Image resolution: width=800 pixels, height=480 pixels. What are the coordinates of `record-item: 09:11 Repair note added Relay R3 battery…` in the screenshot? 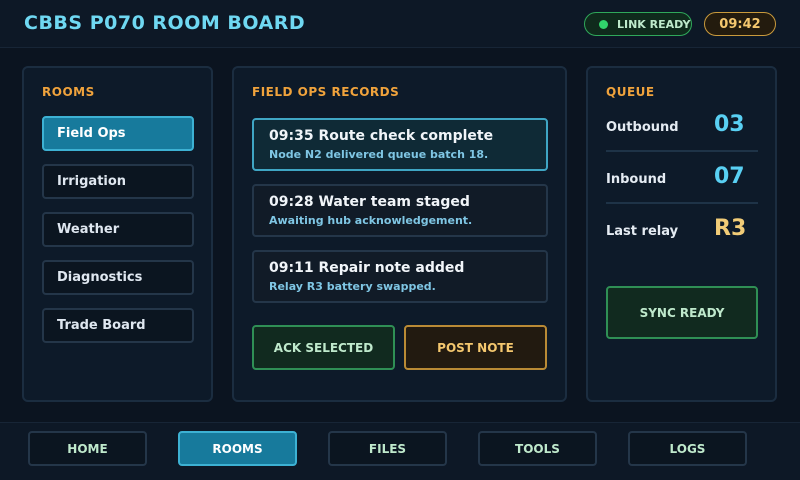 It's located at (400, 276).